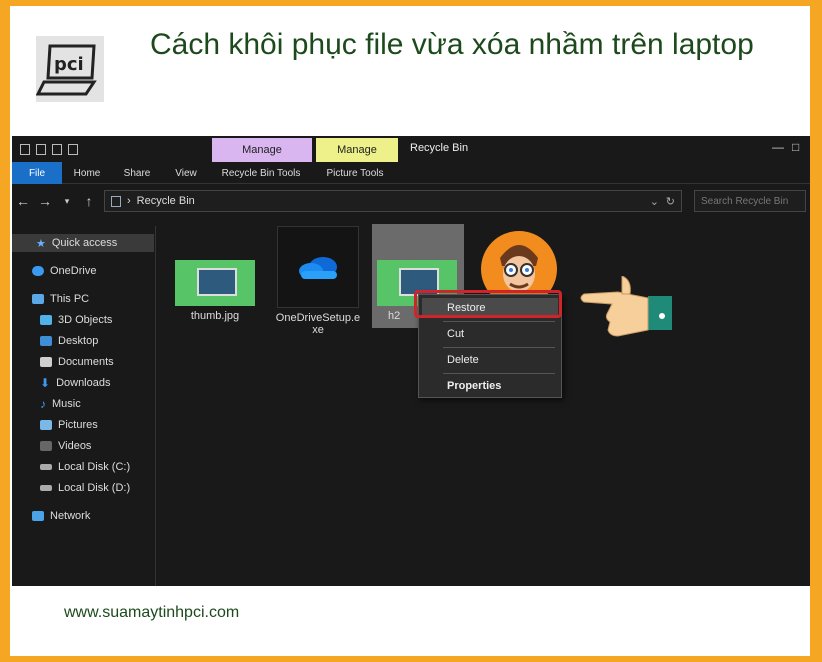 The image size is (822, 662). Describe the element at coordinates (37, 173) in the screenshot. I see `tab-file: File` at that location.